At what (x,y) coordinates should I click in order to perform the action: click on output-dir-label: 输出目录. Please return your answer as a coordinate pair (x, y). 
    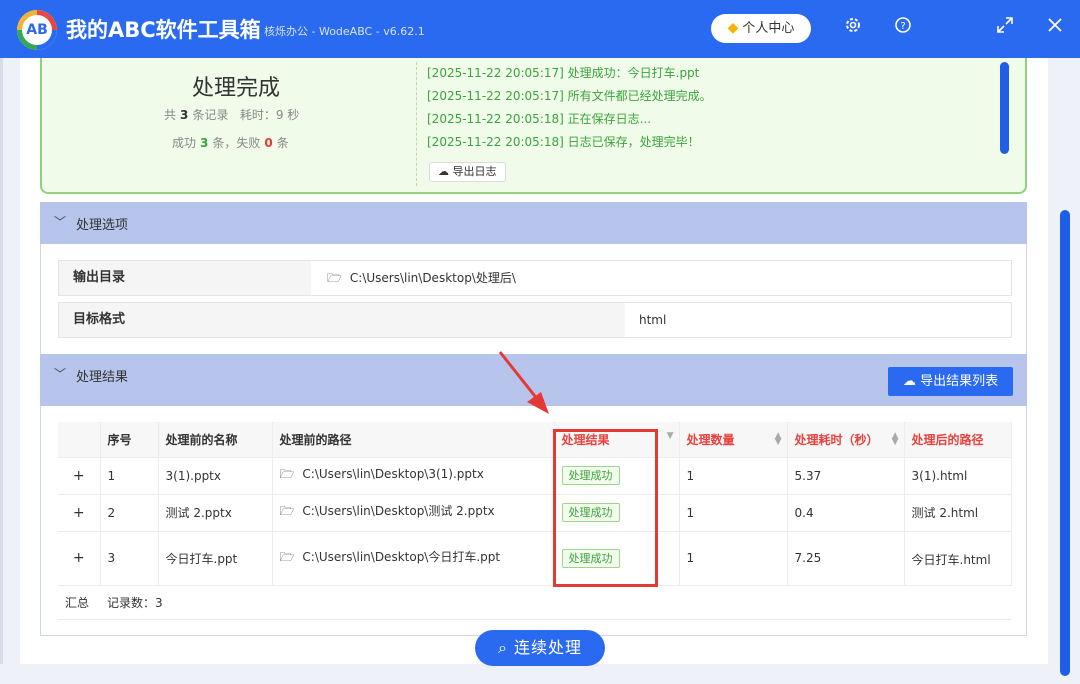
    Looking at the image, I should click on (185, 278).